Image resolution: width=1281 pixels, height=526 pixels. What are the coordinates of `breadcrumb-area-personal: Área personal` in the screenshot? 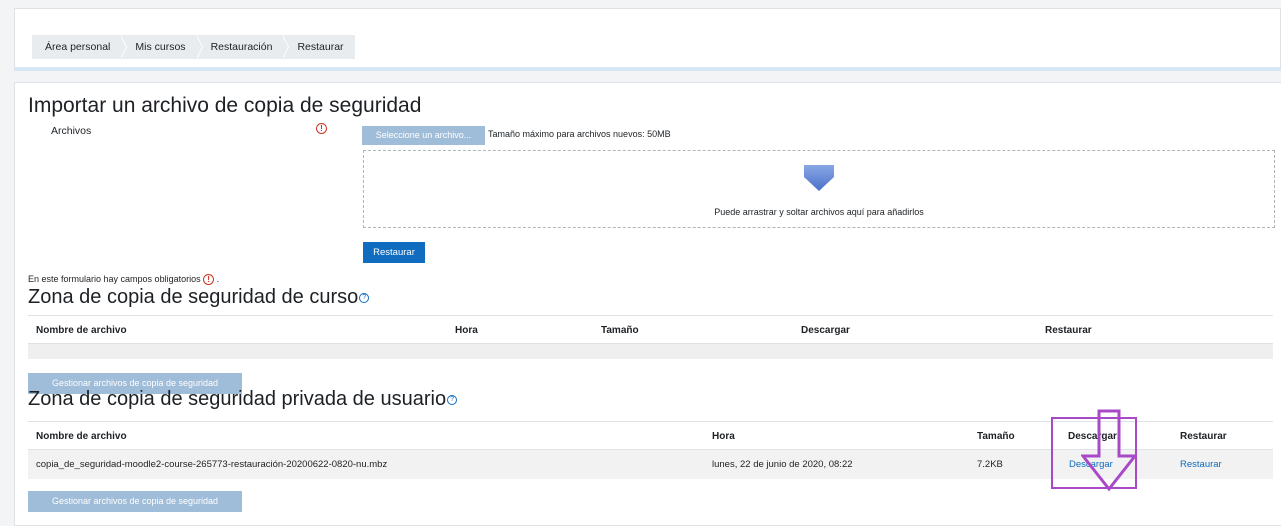 It's located at (80, 47).